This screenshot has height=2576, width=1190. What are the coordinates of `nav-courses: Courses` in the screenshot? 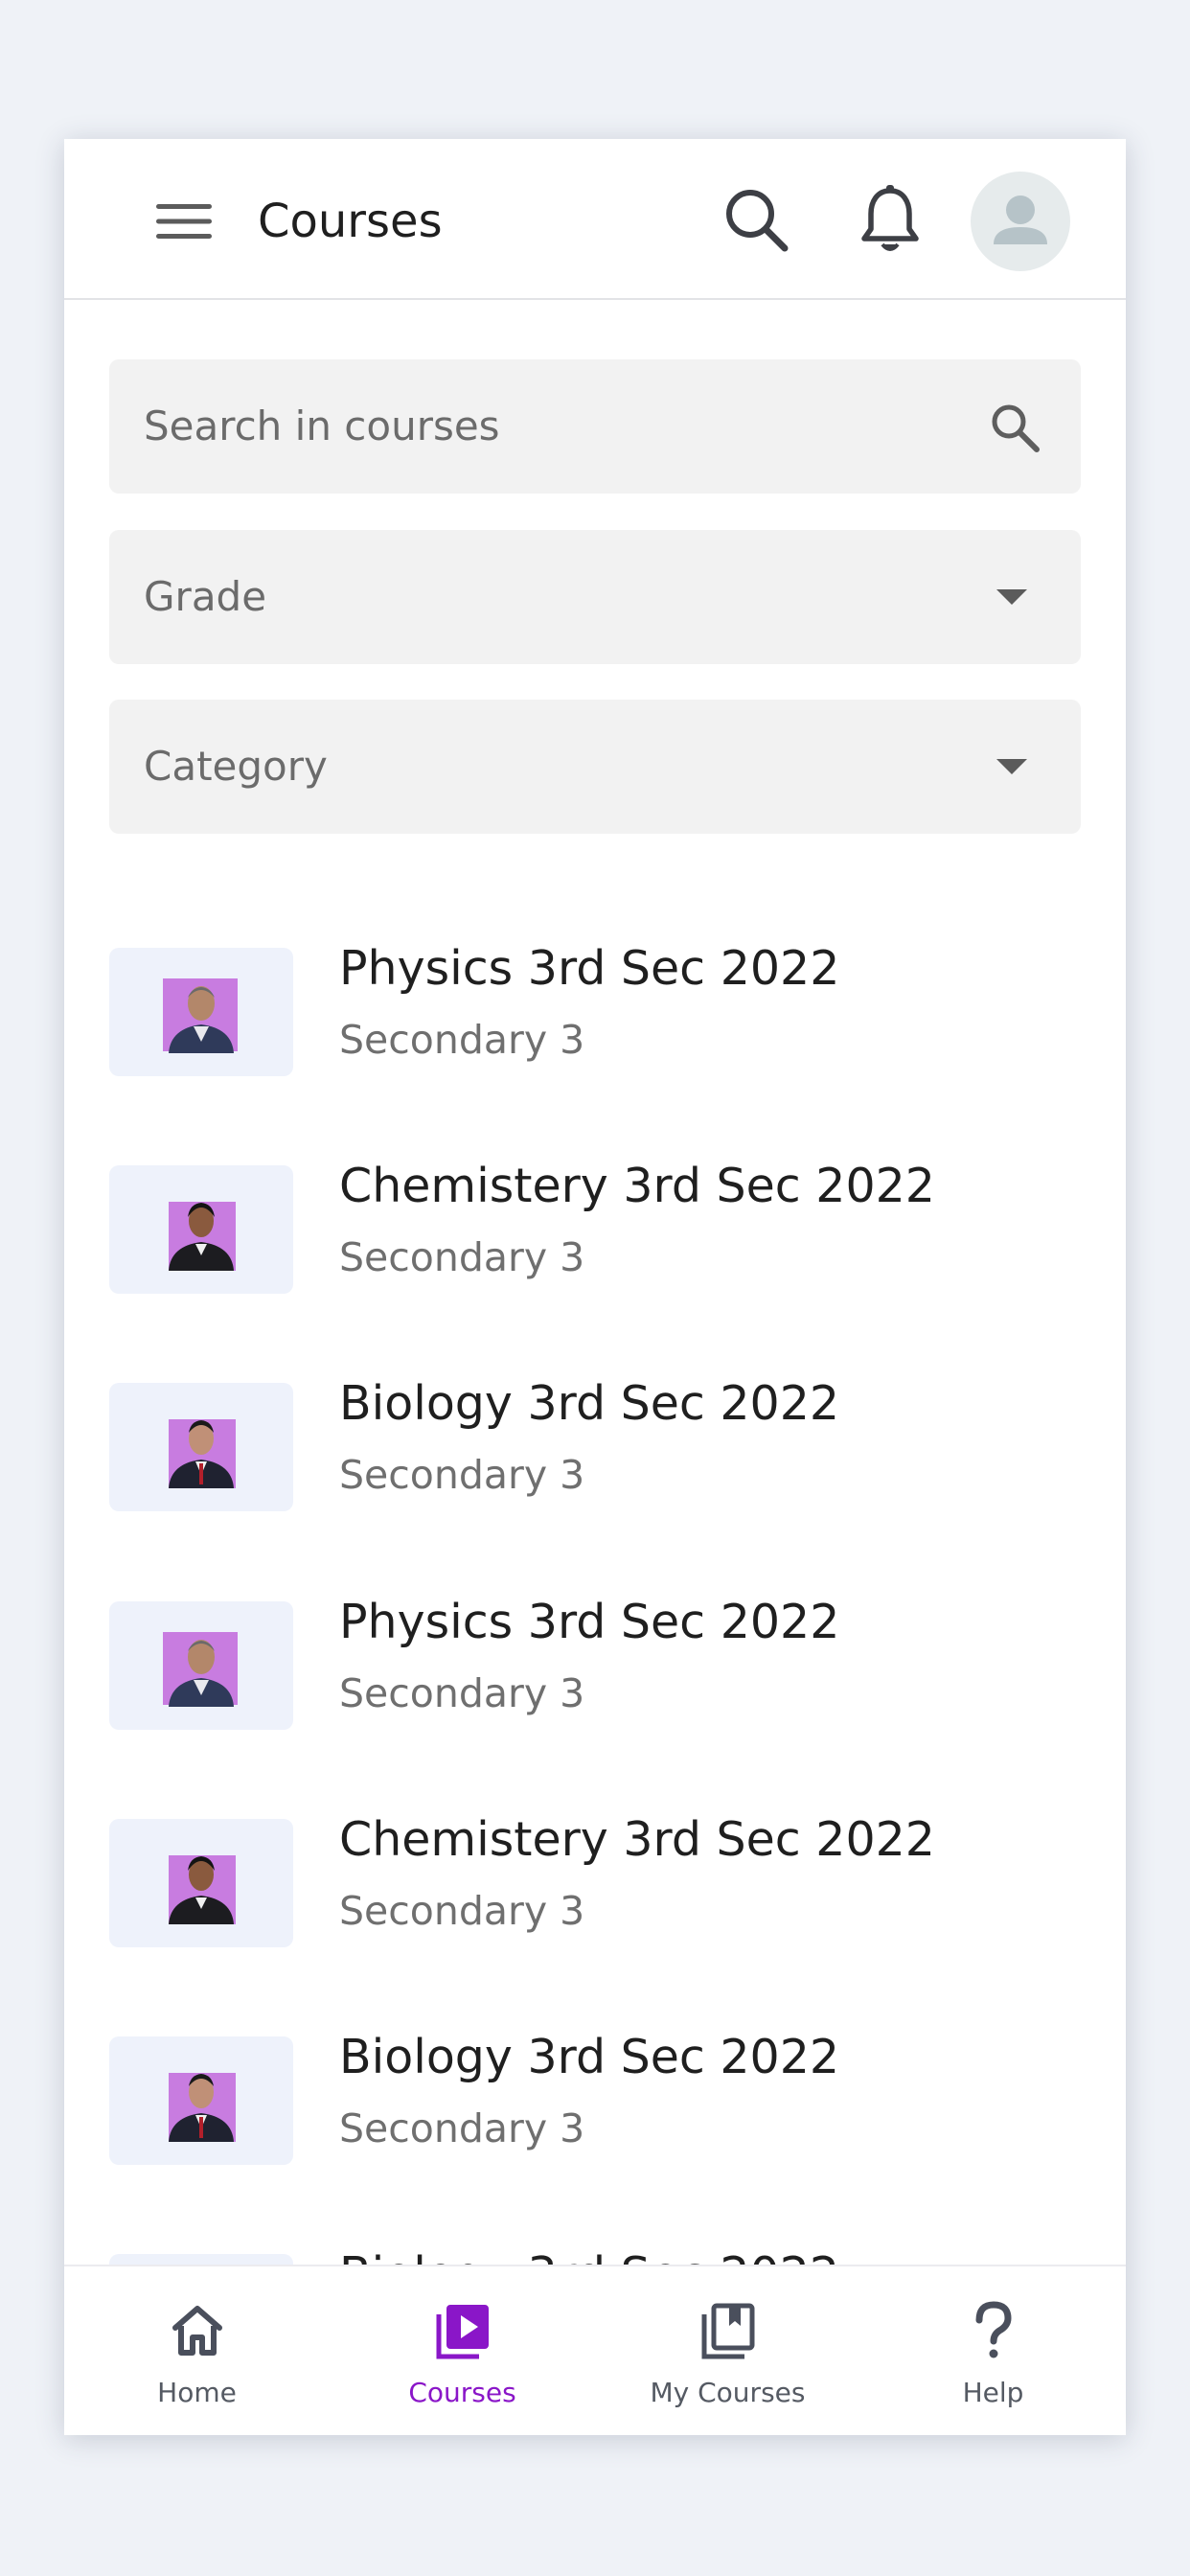 It's located at (463, 2350).